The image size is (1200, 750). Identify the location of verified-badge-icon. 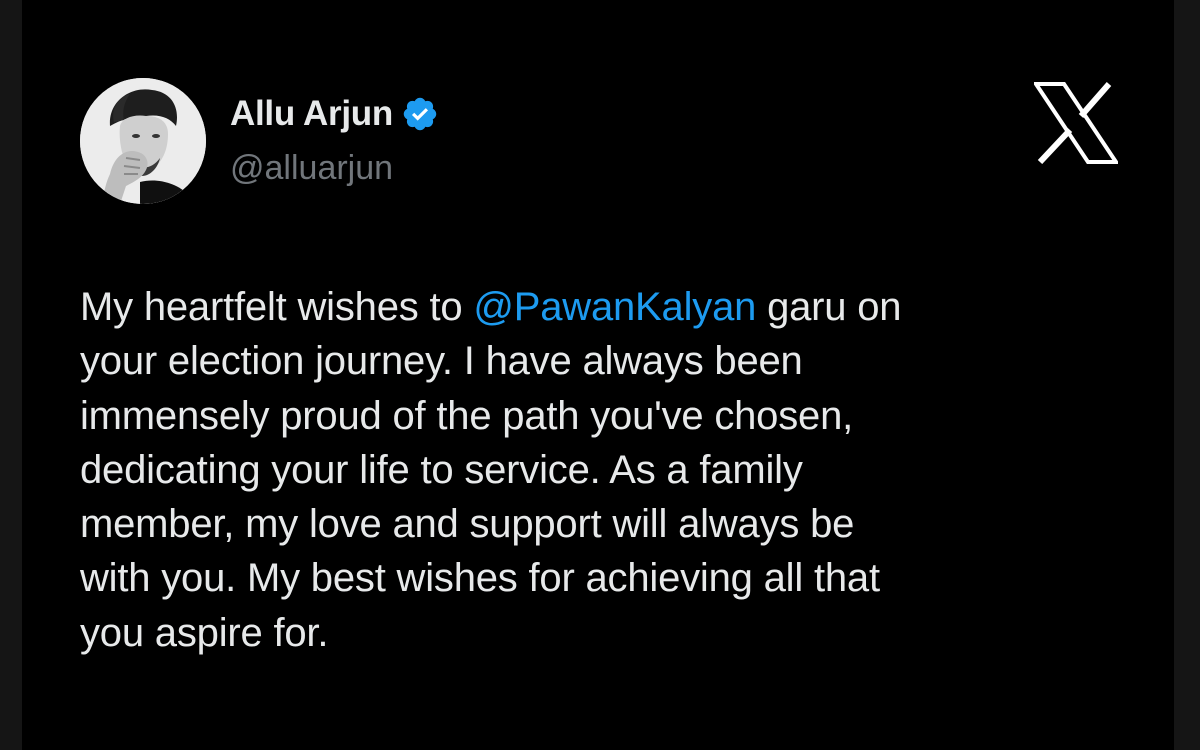
(420, 114).